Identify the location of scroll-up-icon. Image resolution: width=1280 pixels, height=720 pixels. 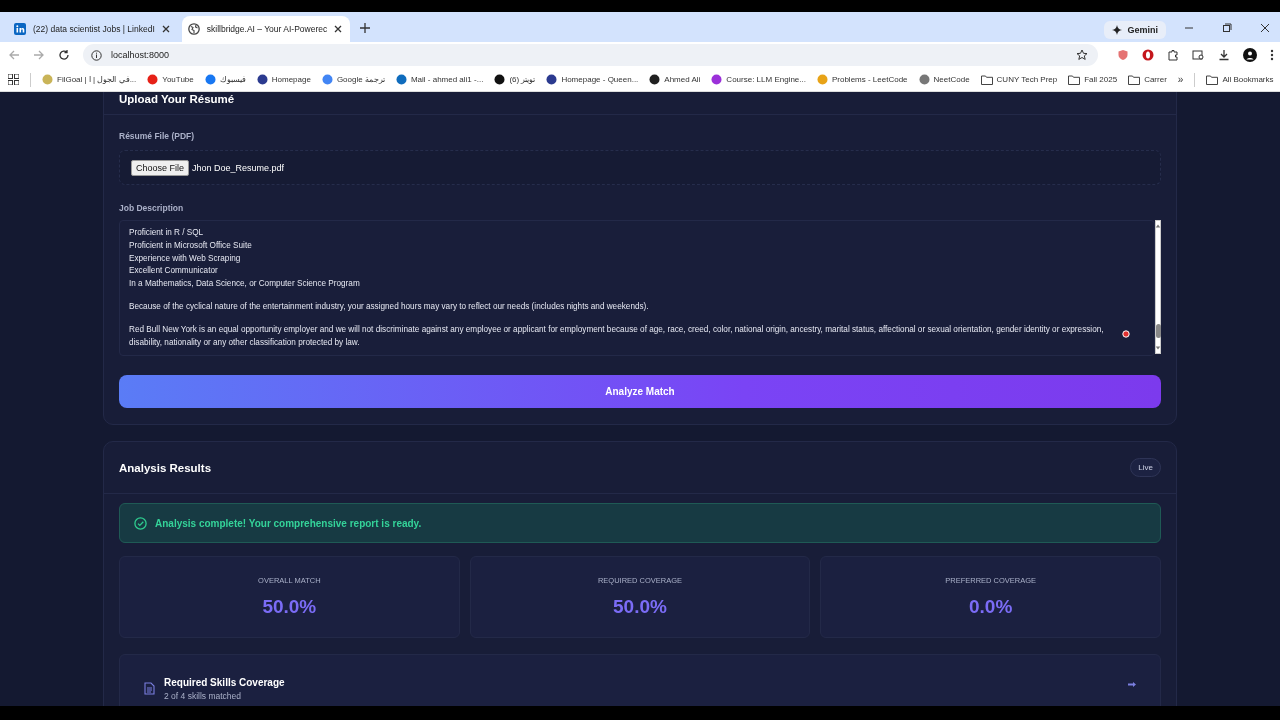
(1158, 226).